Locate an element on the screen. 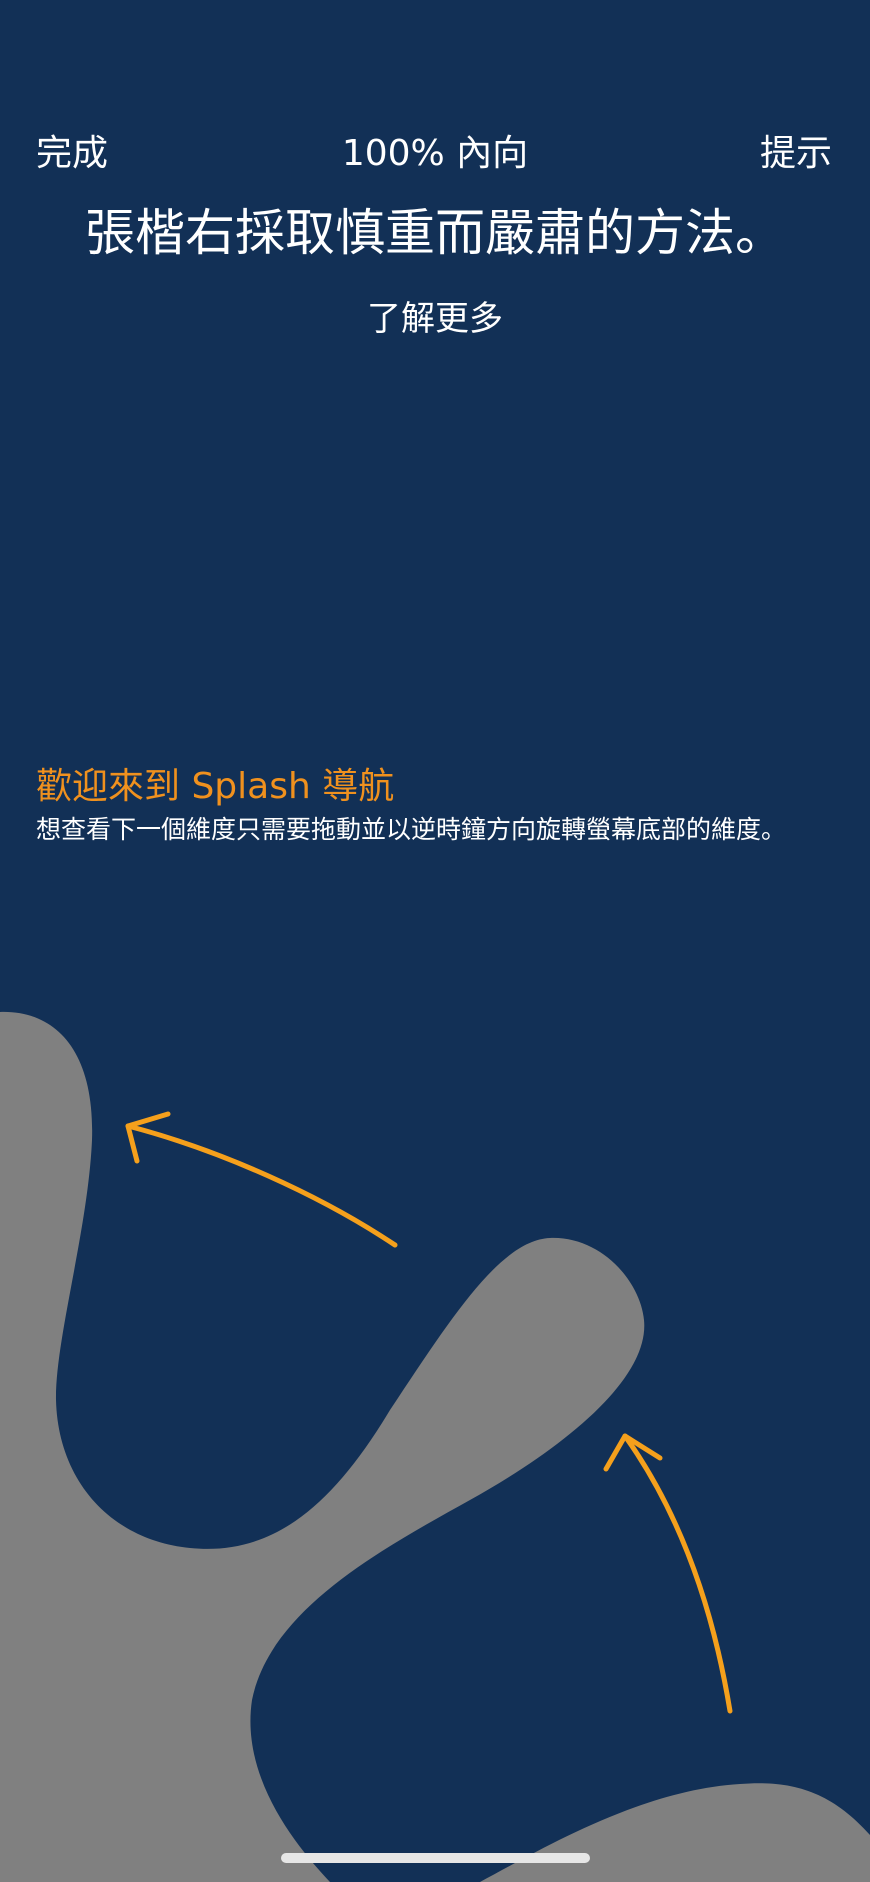  home-indicator is located at coordinates (435, 1858).